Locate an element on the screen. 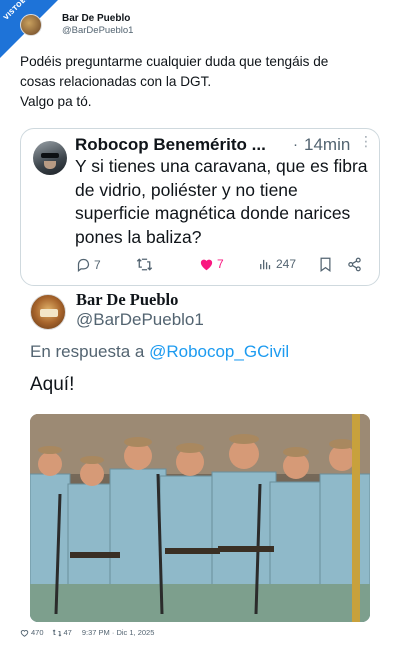 The width and height of the screenshot is (400, 654). views-icon is located at coordinates (265, 264).